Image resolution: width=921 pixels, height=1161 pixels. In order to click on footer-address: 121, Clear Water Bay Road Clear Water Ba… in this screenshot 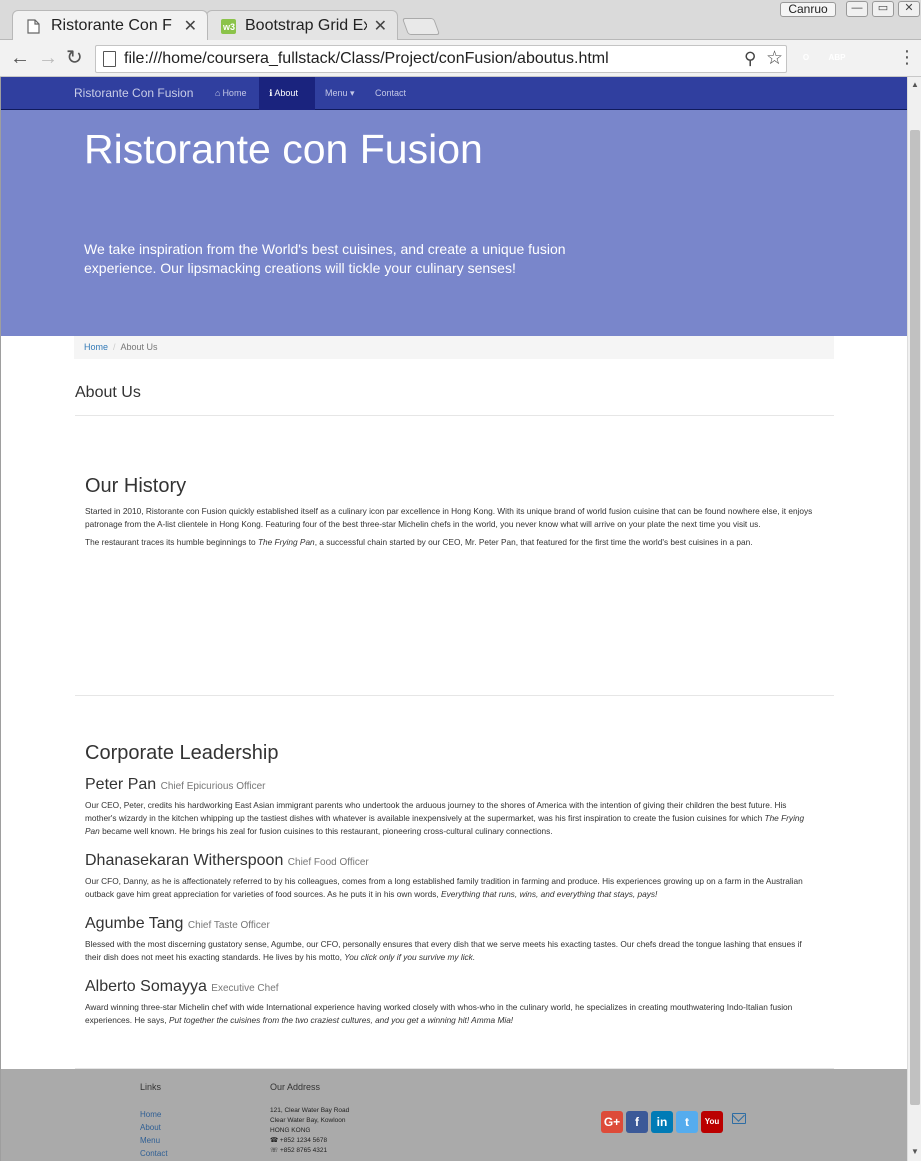, I will do `click(309, 1131)`.